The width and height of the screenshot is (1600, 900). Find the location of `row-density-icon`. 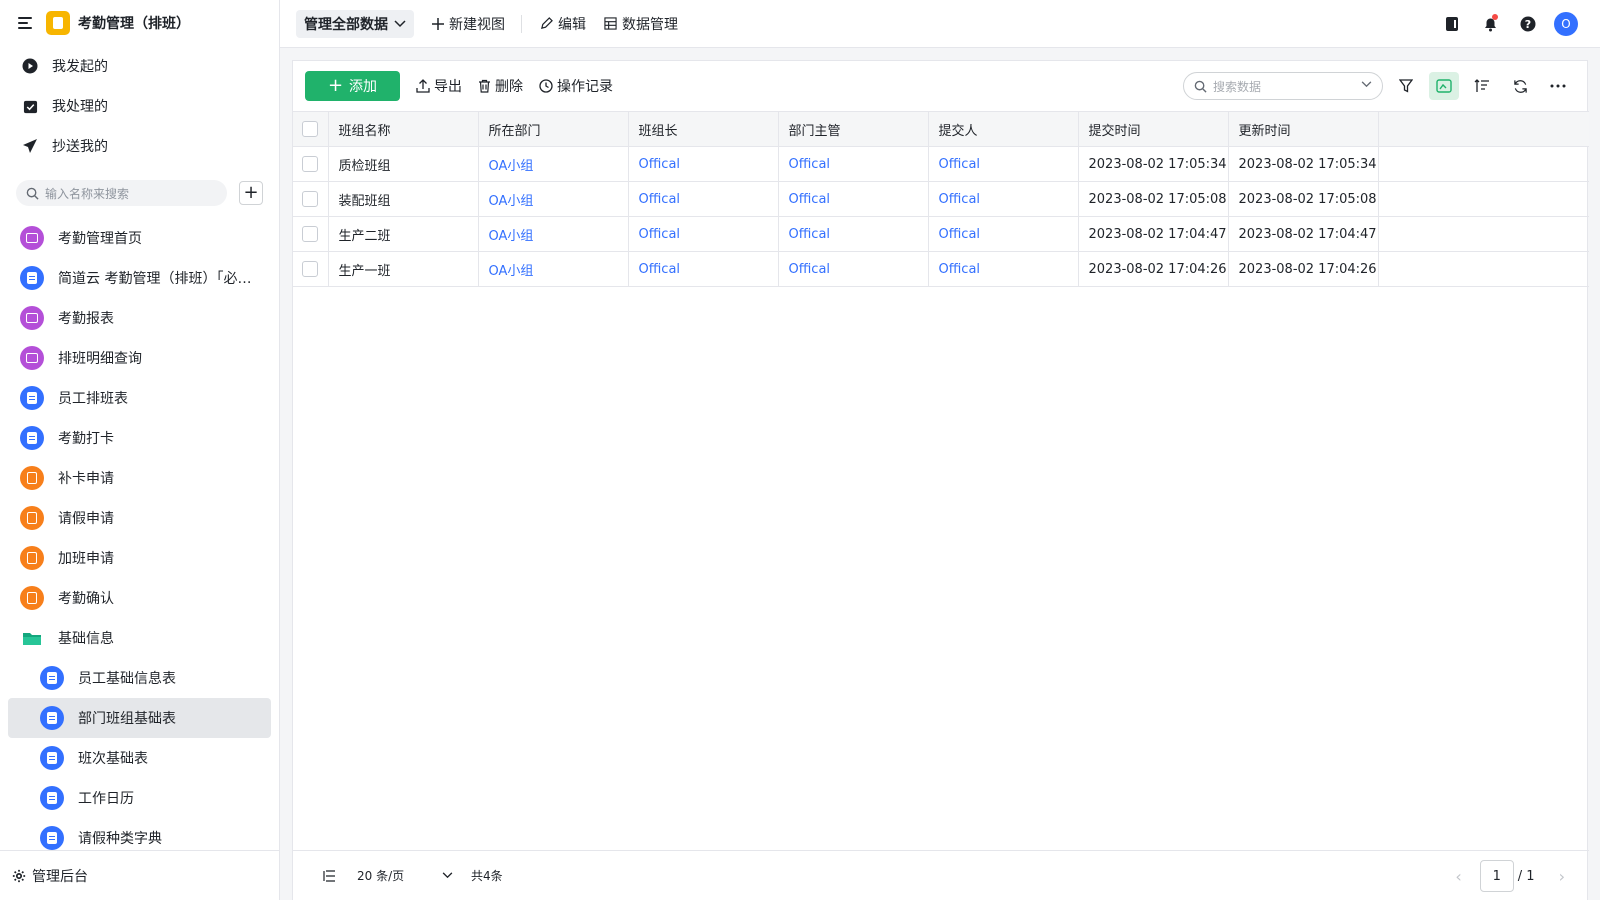

row-density-icon is located at coordinates (330, 875).